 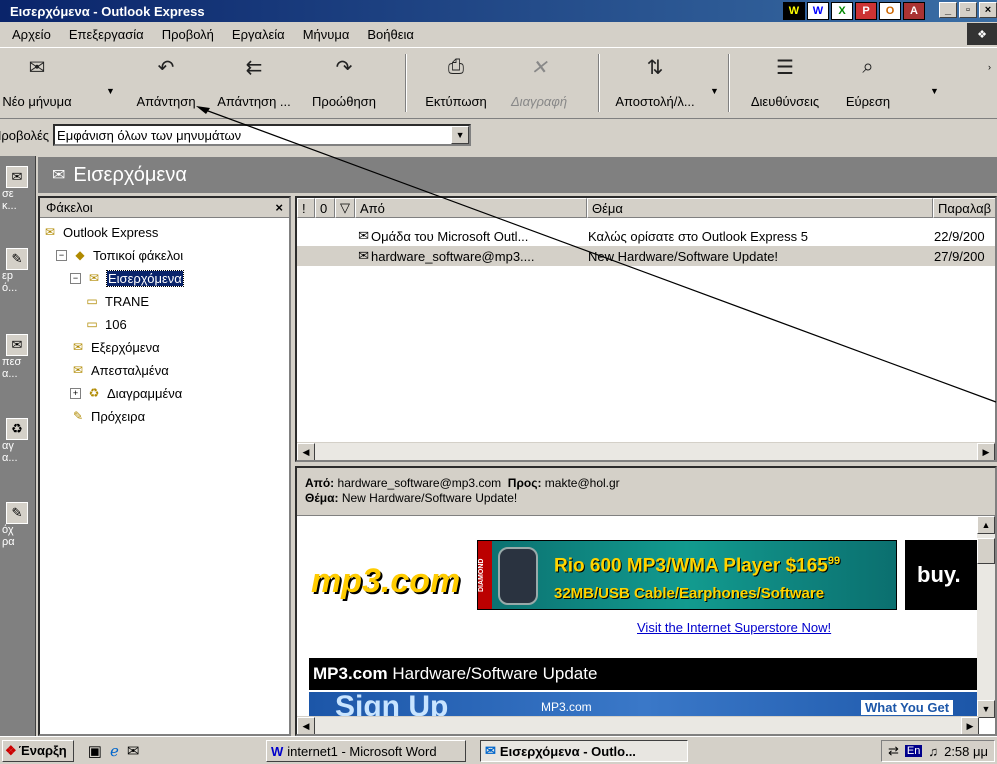 I want to click on folder-tree-item: ▭ TRANE, so click(x=116, y=301).